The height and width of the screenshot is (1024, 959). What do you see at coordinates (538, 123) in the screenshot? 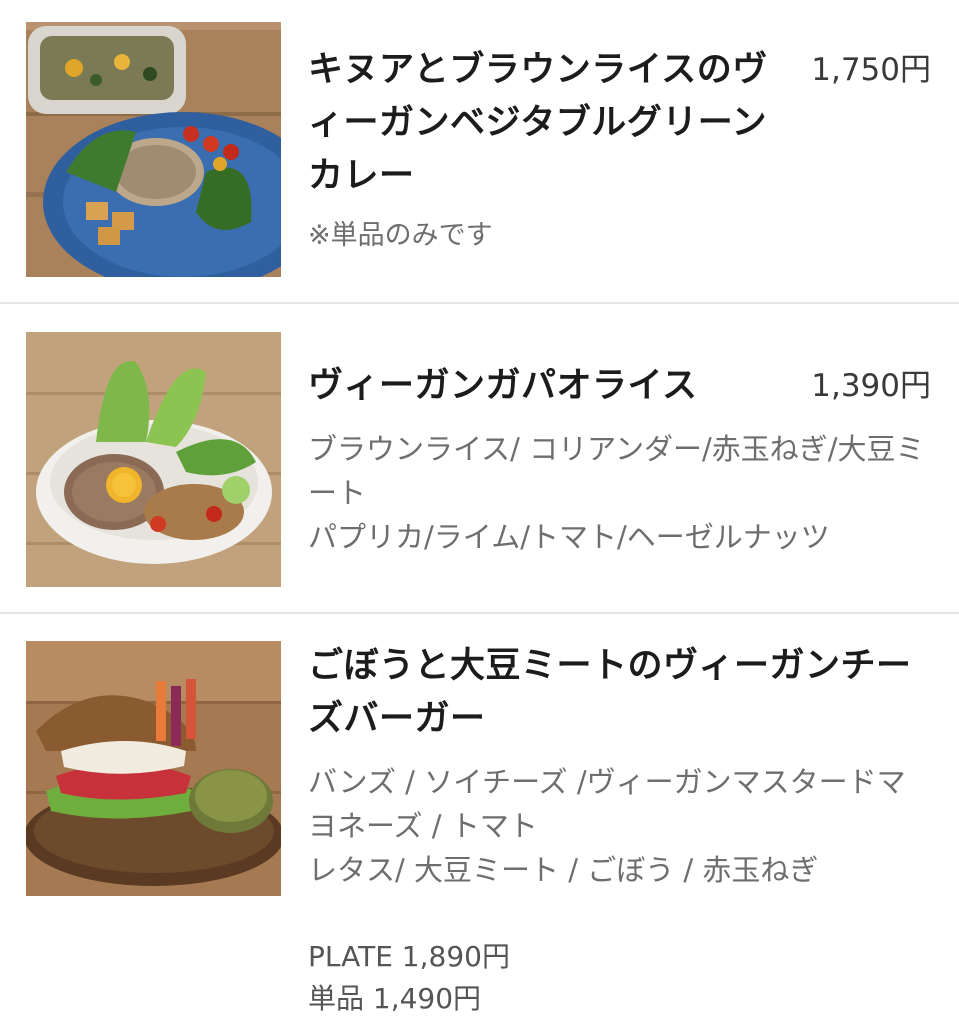
I see `item-title: キヌアとブラウンライスのヴィーガンベジタブルグリーンカレー` at bounding box center [538, 123].